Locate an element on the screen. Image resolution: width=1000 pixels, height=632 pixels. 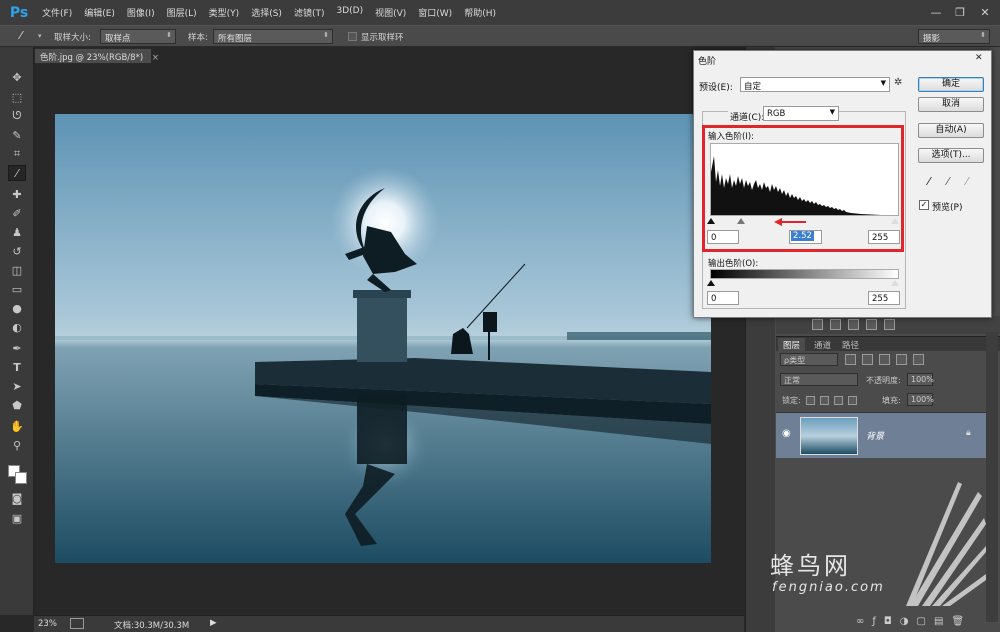
eyedropper-icon: ⁄ is located at coordinates (21, 35).